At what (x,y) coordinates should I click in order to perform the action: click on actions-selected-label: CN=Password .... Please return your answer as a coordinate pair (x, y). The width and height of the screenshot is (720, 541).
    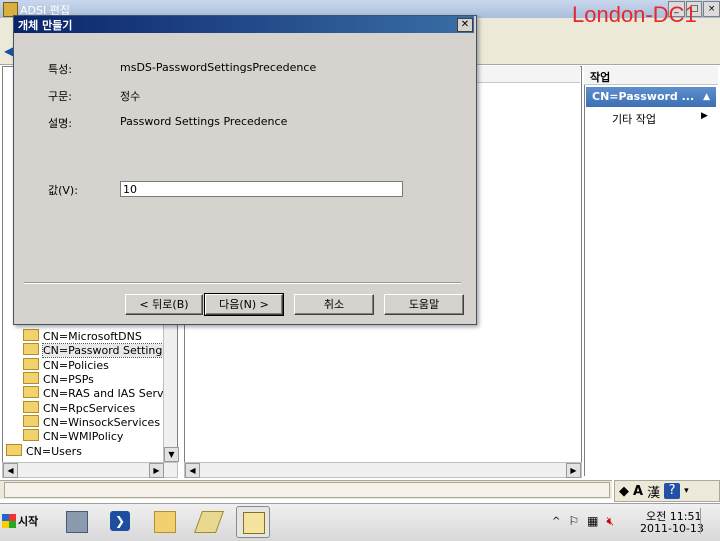
    Looking at the image, I should click on (643, 96).